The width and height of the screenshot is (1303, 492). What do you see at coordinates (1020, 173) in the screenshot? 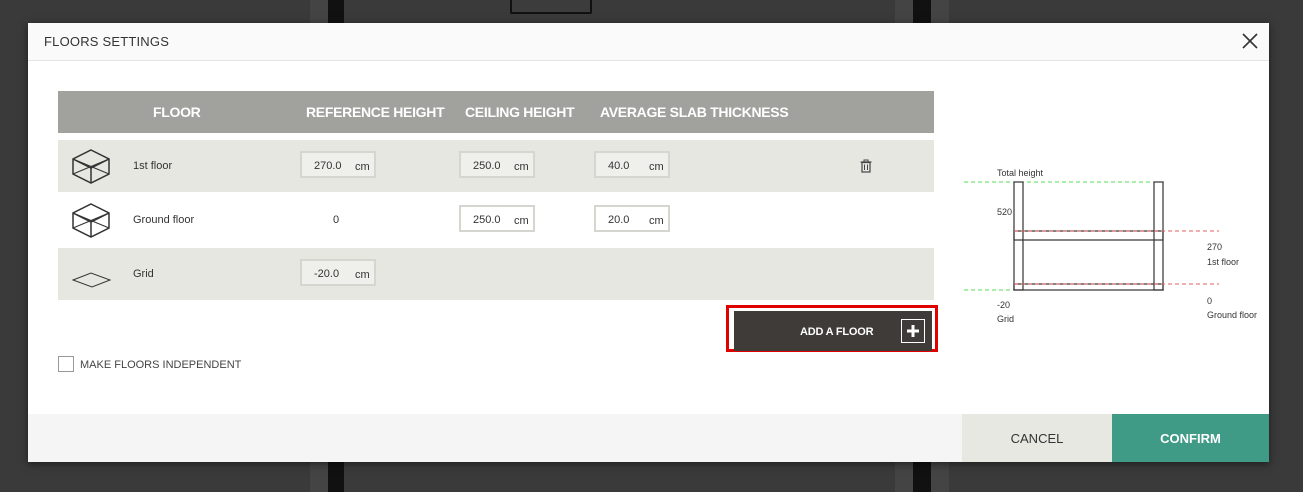
I see `total-height-label: Total height` at bounding box center [1020, 173].